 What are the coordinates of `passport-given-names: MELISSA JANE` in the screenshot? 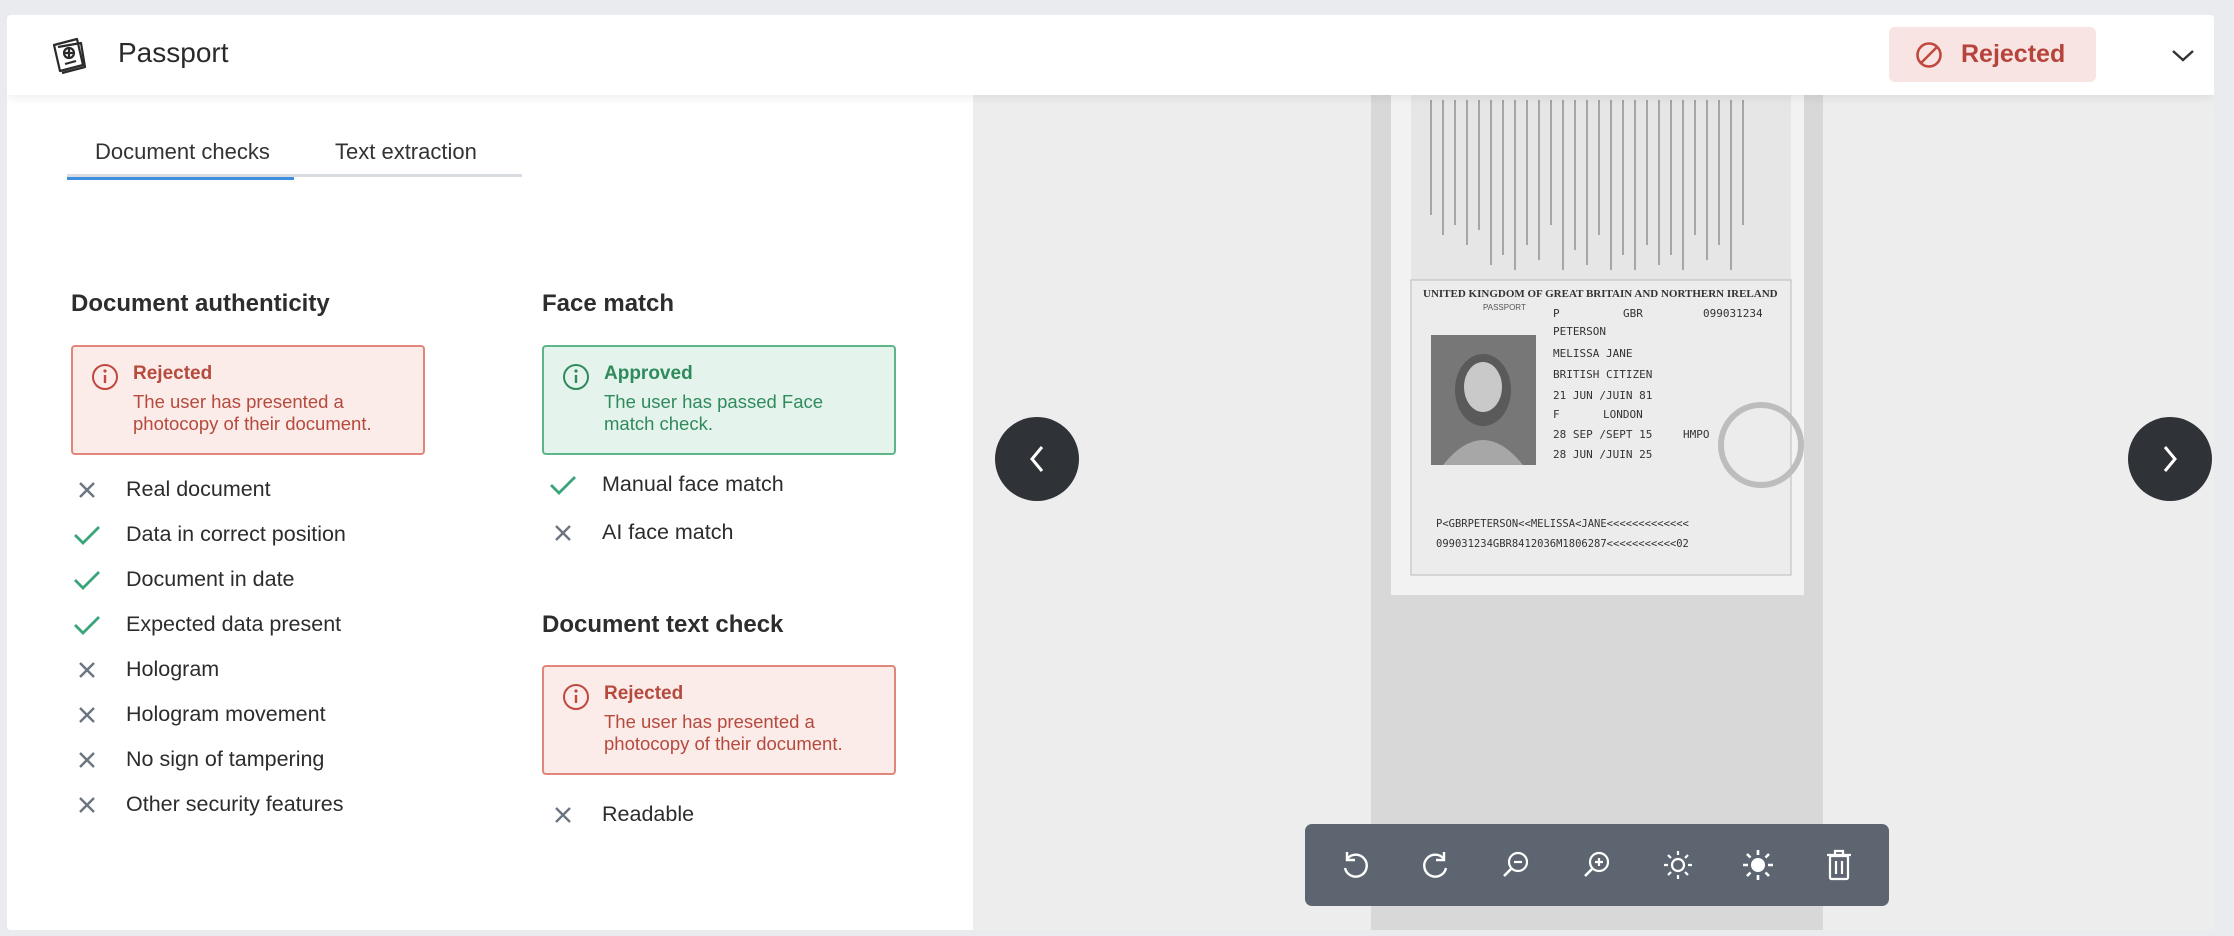 It's located at (1592, 353).